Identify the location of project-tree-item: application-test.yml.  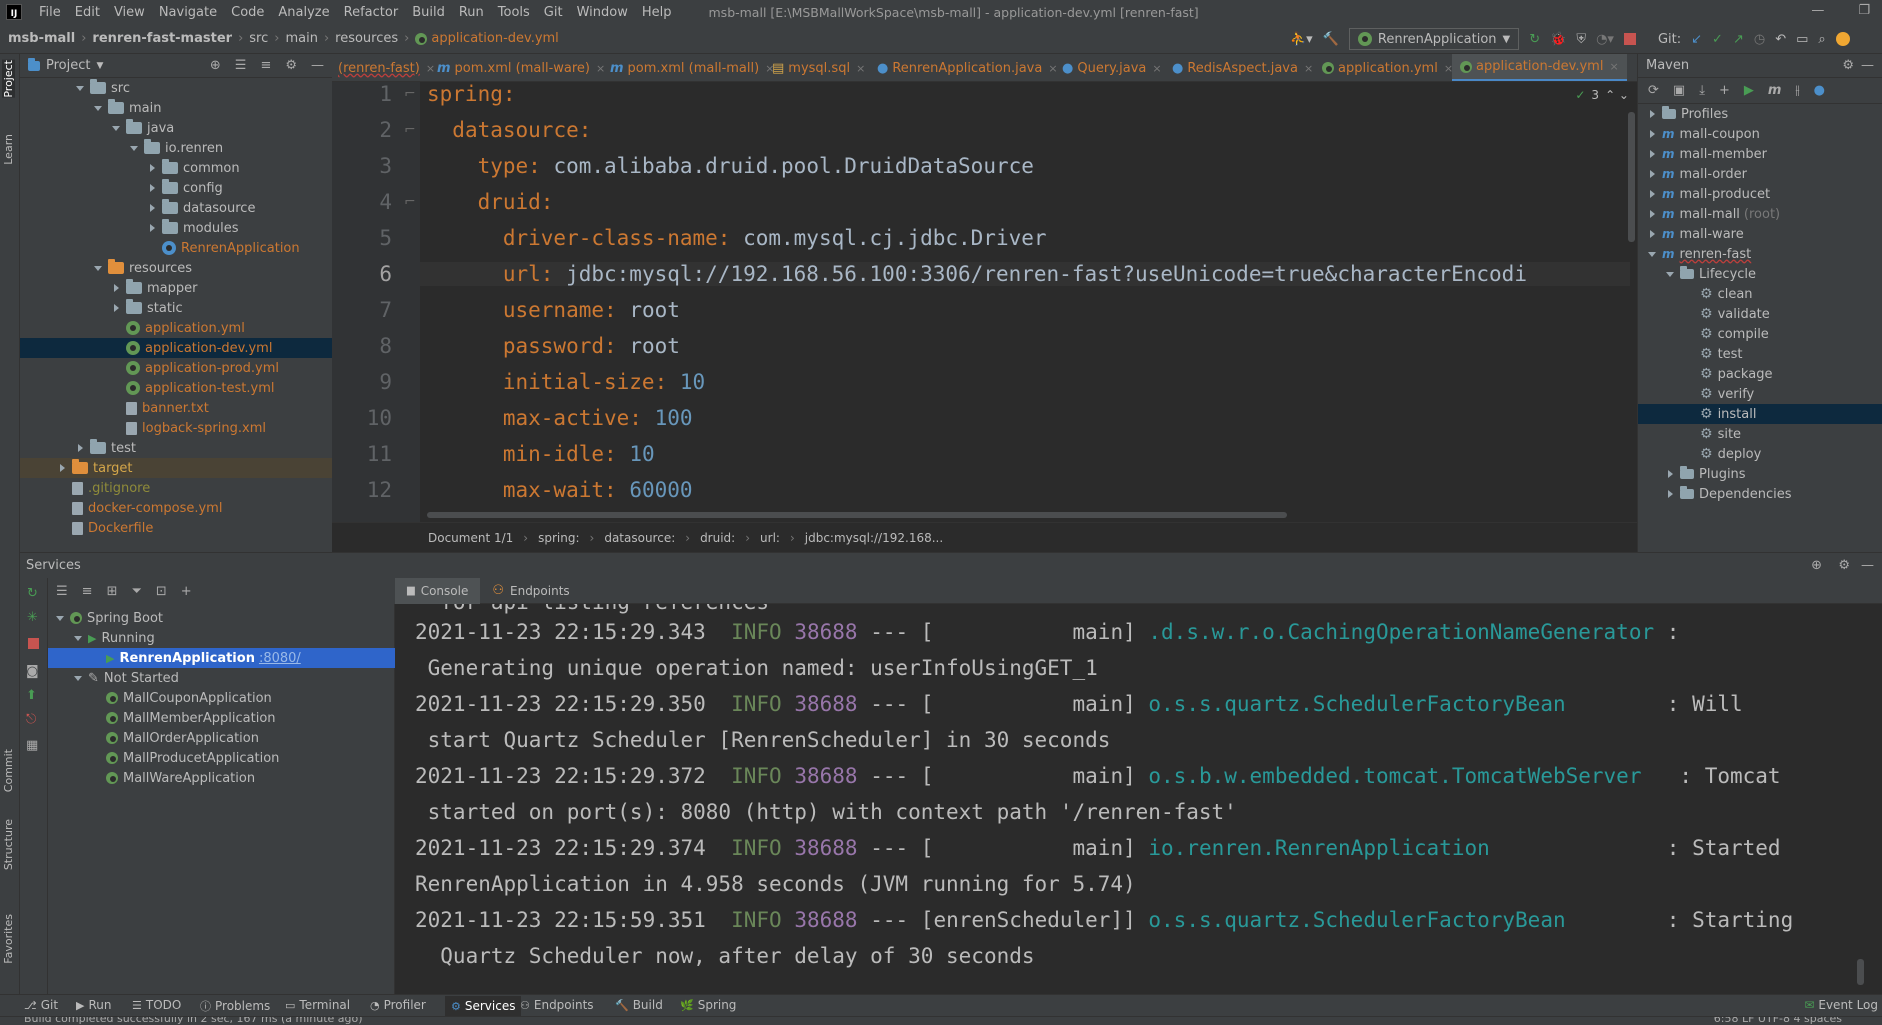
(176, 388).